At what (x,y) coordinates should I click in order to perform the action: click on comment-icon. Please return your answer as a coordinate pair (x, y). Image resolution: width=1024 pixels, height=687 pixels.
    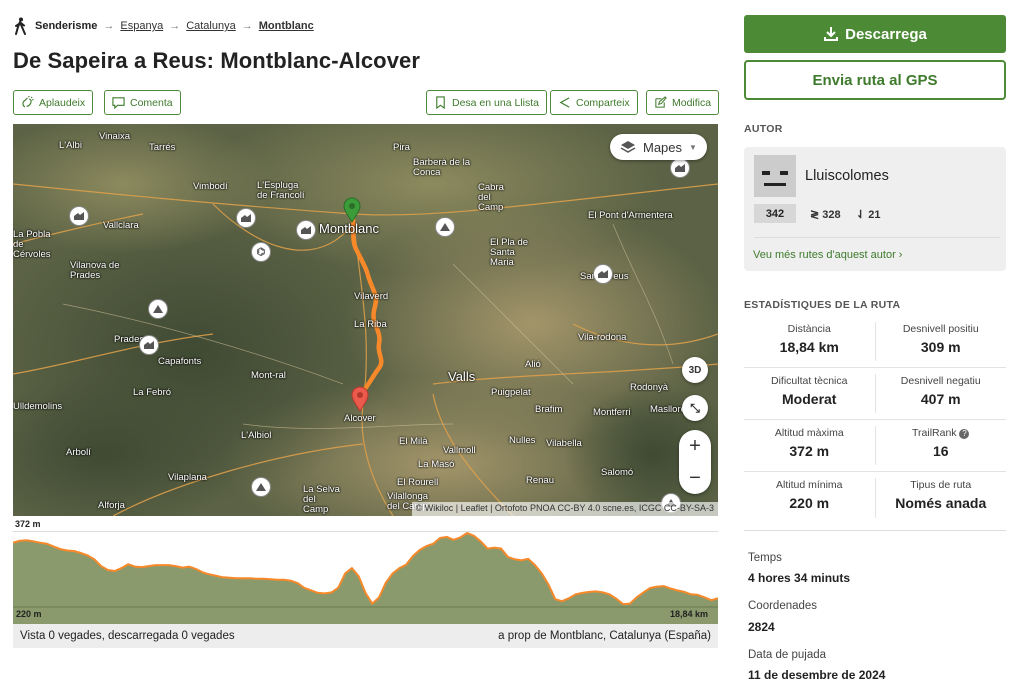
    Looking at the image, I should click on (118, 103).